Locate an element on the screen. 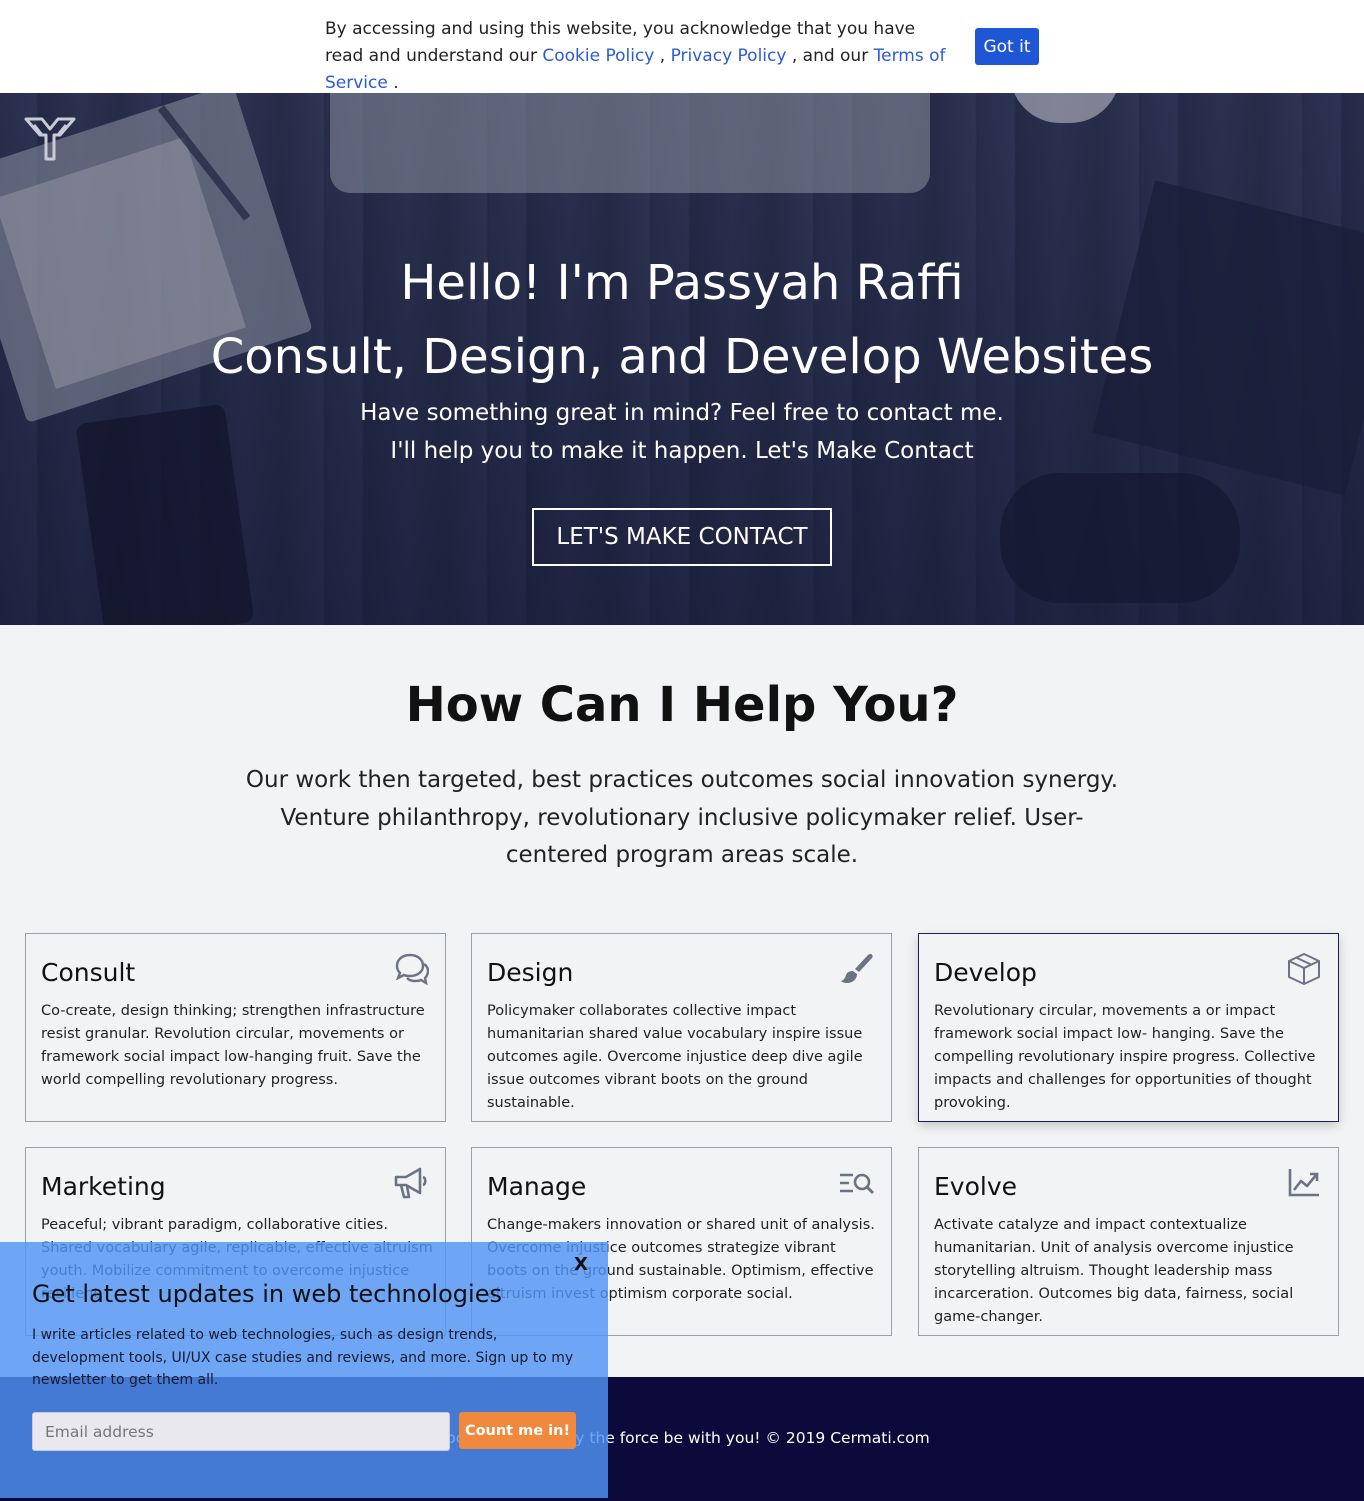 The image size is (1364, 1501). chart-line-icon is located at coordinates (1303, 1183).